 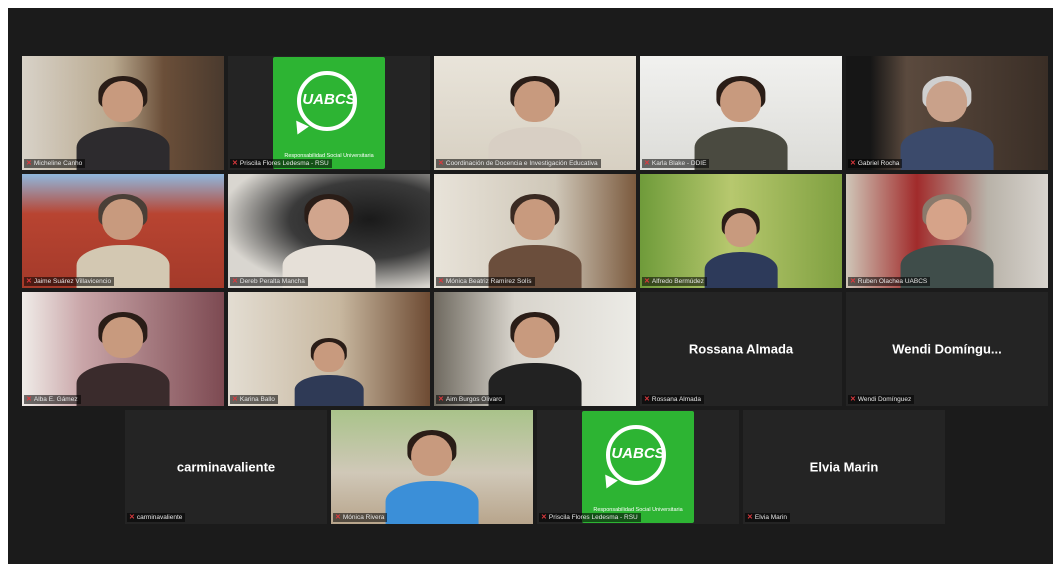 I want to click on participant-name-label: ✕ carminavaliente, so click(x=156, y=517).